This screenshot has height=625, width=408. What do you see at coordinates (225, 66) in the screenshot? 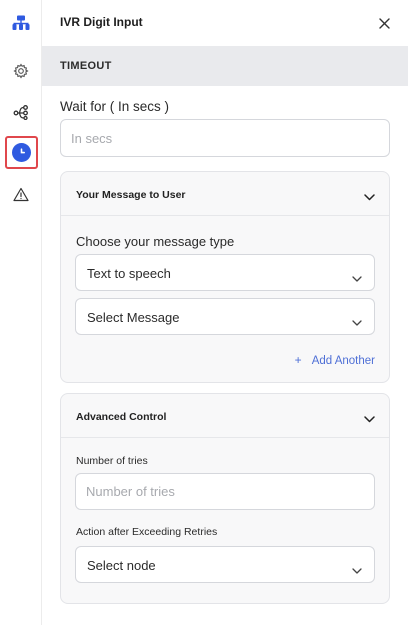
I see `section-header: TIMEOUT` at bounding box center [225, 66].